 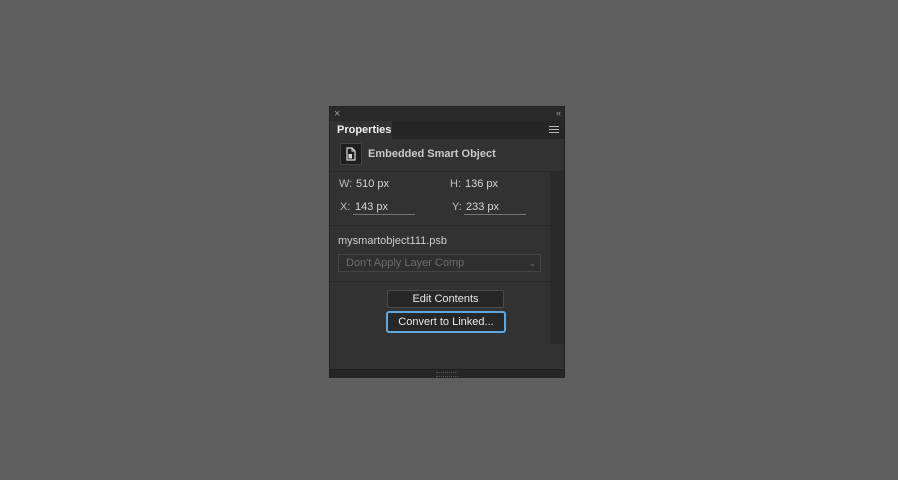 I want to click on layer-comp-select: Don't Apply Layer Comp ⌄, so click(x=439, y=263).